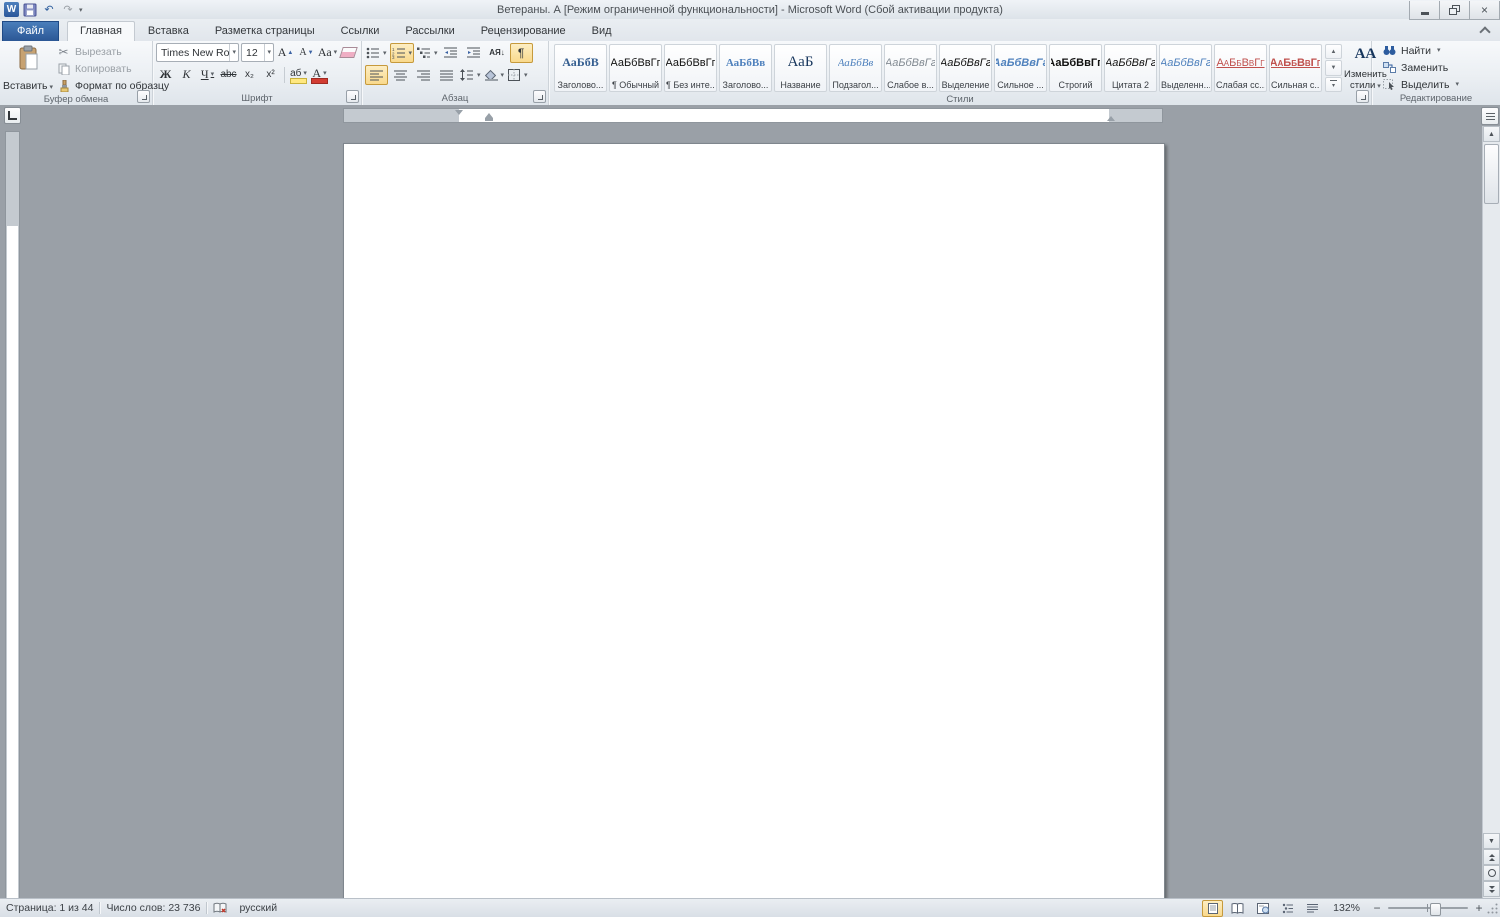  I want to click on grow-font-button: А ▲, so click(285, 53).